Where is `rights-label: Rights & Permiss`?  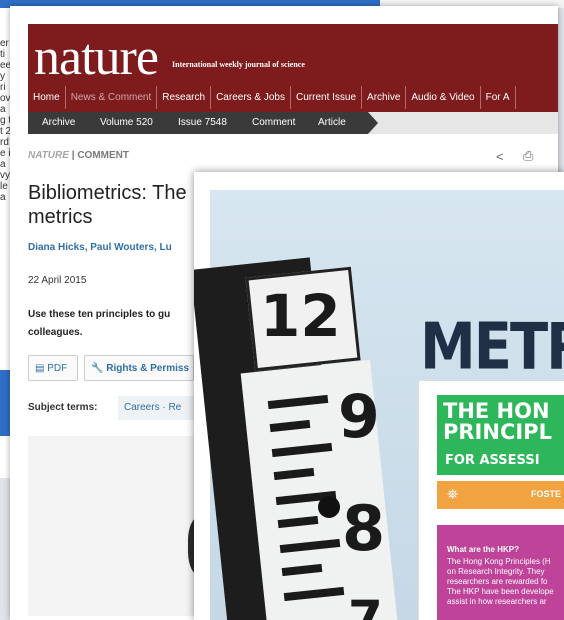
rights-label: Rights & Permiss is located at coordinates (148, 368).